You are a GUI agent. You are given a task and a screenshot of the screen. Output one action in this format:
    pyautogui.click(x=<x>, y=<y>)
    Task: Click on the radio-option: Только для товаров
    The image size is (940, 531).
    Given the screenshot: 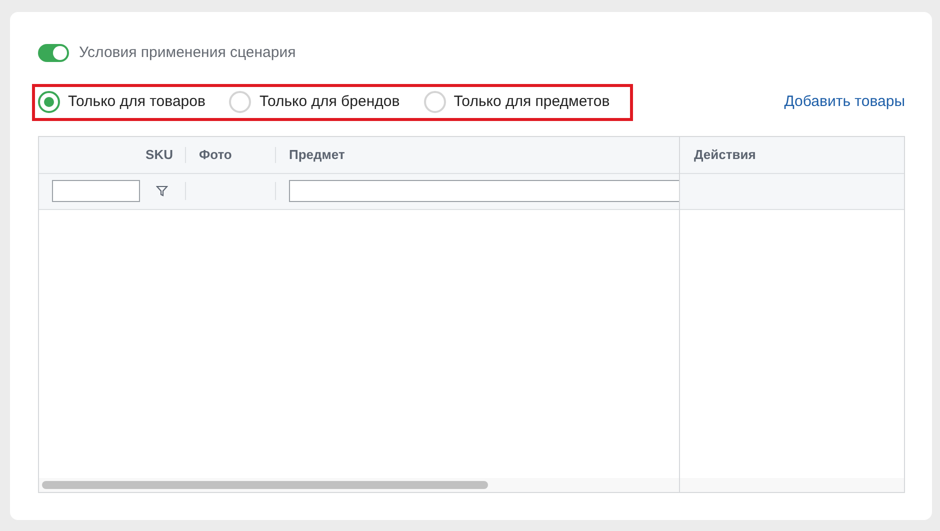 What is the action you would take?
    pyautogui.click(x=122, y=102)
    